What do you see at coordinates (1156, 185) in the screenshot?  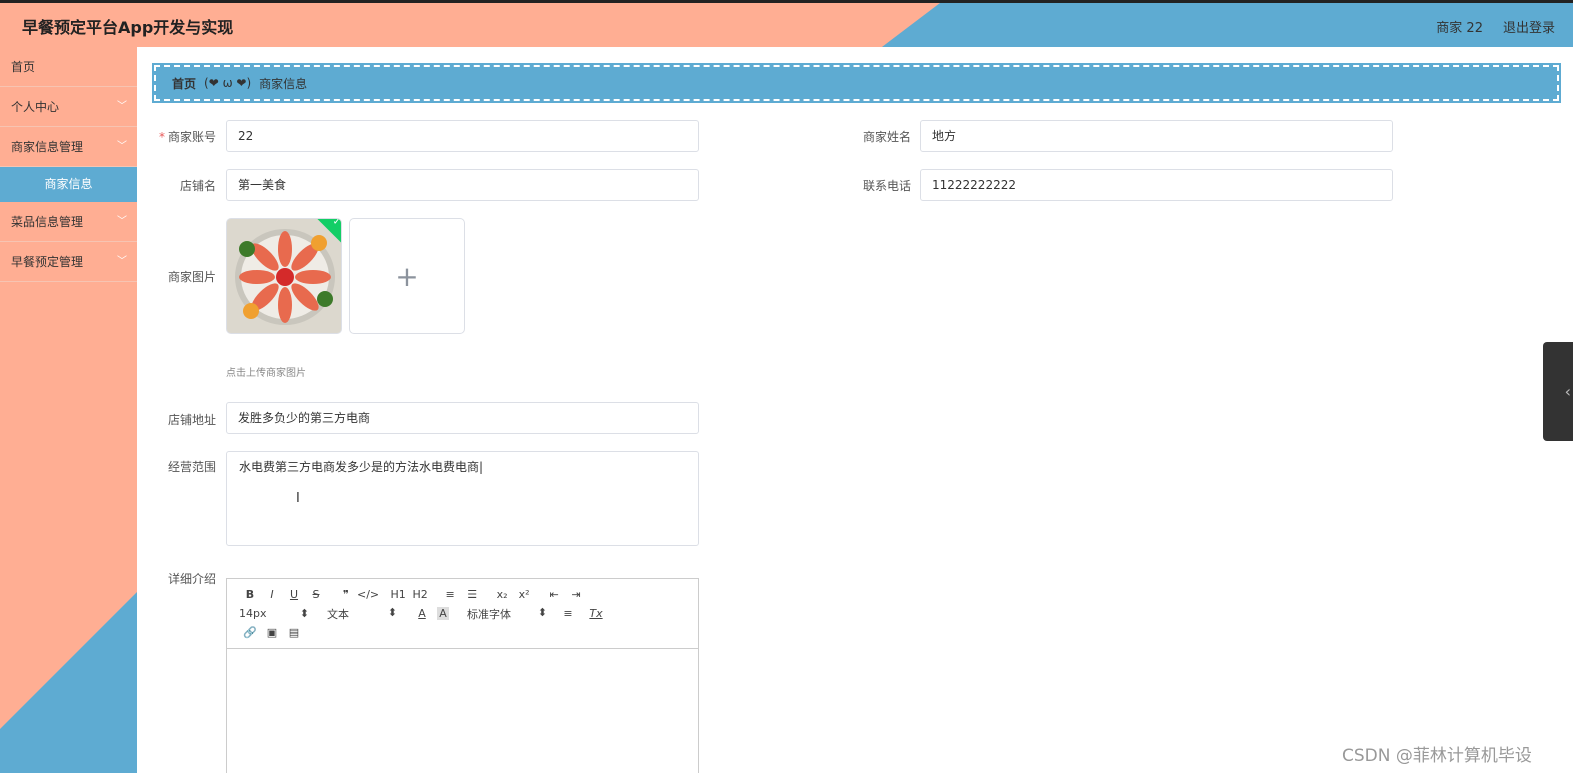 I see `phone-input: 11222222222` at bounding box center [1156, 185].